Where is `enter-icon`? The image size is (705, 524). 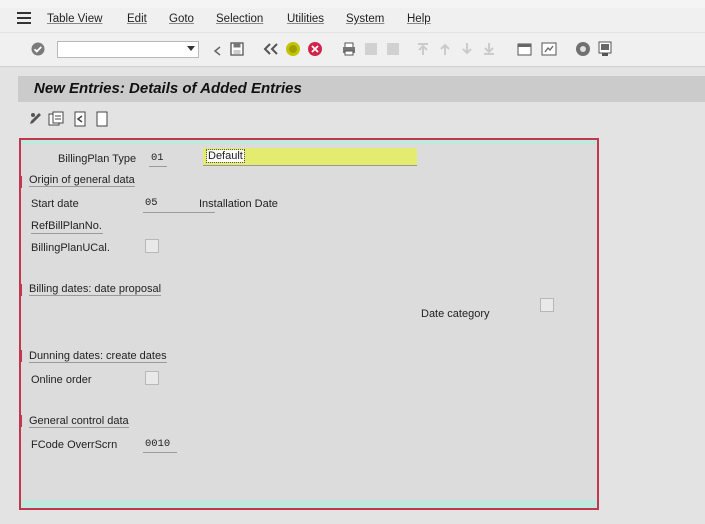 enter-icon is located at coordinates (38, 49).